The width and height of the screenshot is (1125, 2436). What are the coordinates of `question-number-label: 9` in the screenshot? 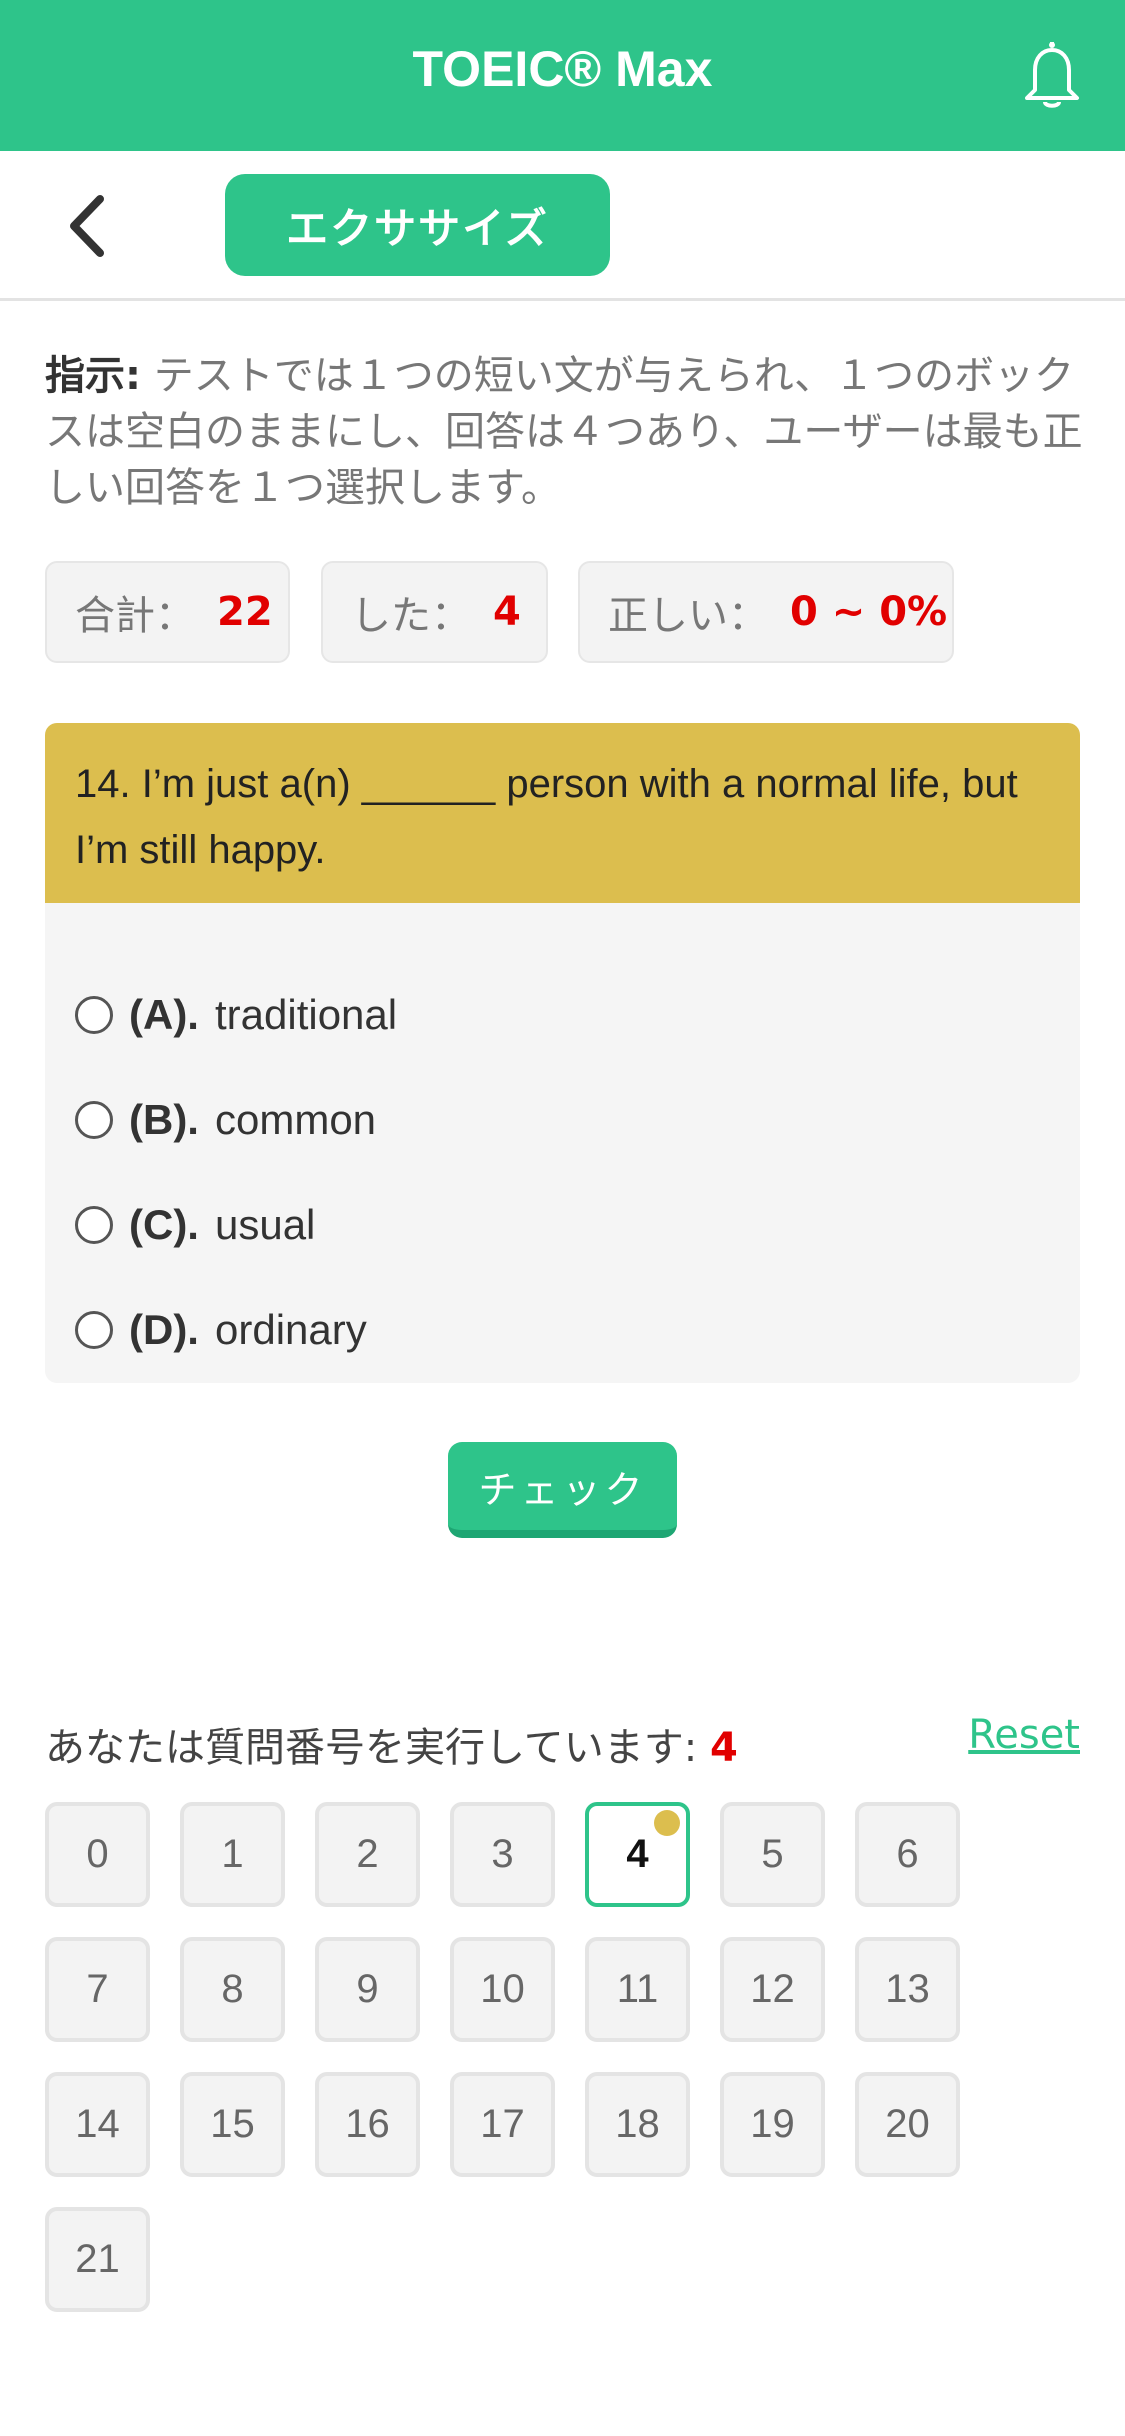 It's located at (367, 1989).